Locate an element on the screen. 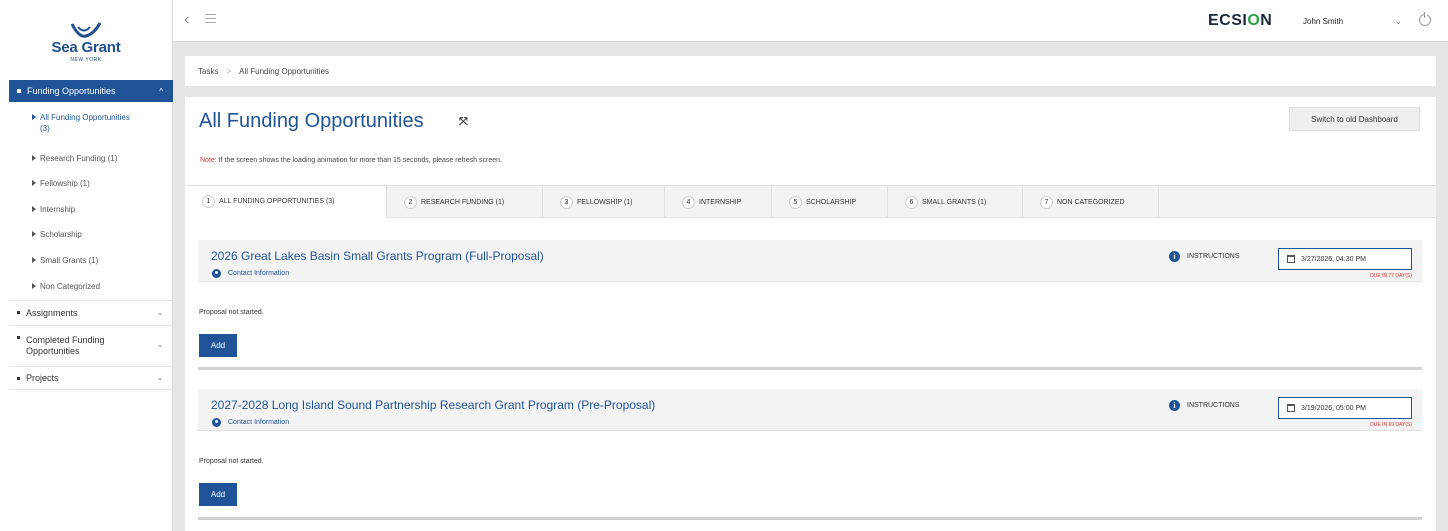 The image size is (1448, 531). sidebar-item-fellowship: Fellowship (1) is located at coordinates (61, 183).